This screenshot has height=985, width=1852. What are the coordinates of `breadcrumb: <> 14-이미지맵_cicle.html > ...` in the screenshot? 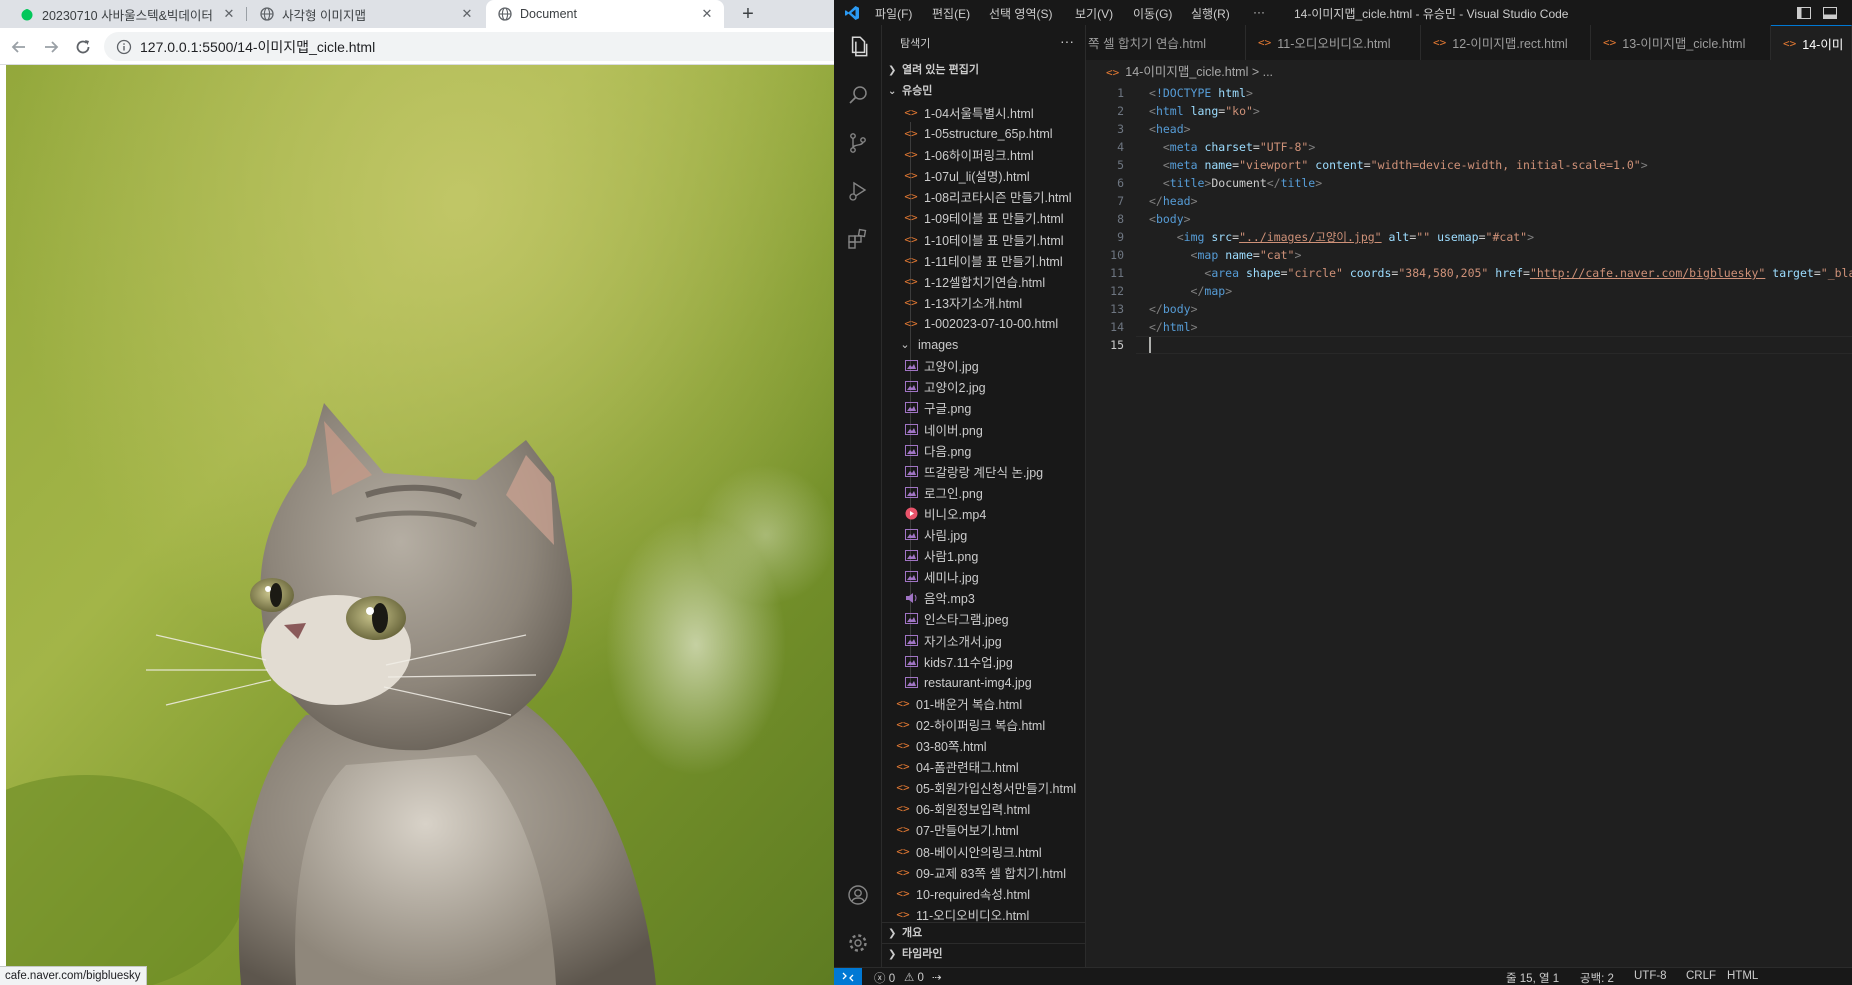 It's located at (1469, 72).